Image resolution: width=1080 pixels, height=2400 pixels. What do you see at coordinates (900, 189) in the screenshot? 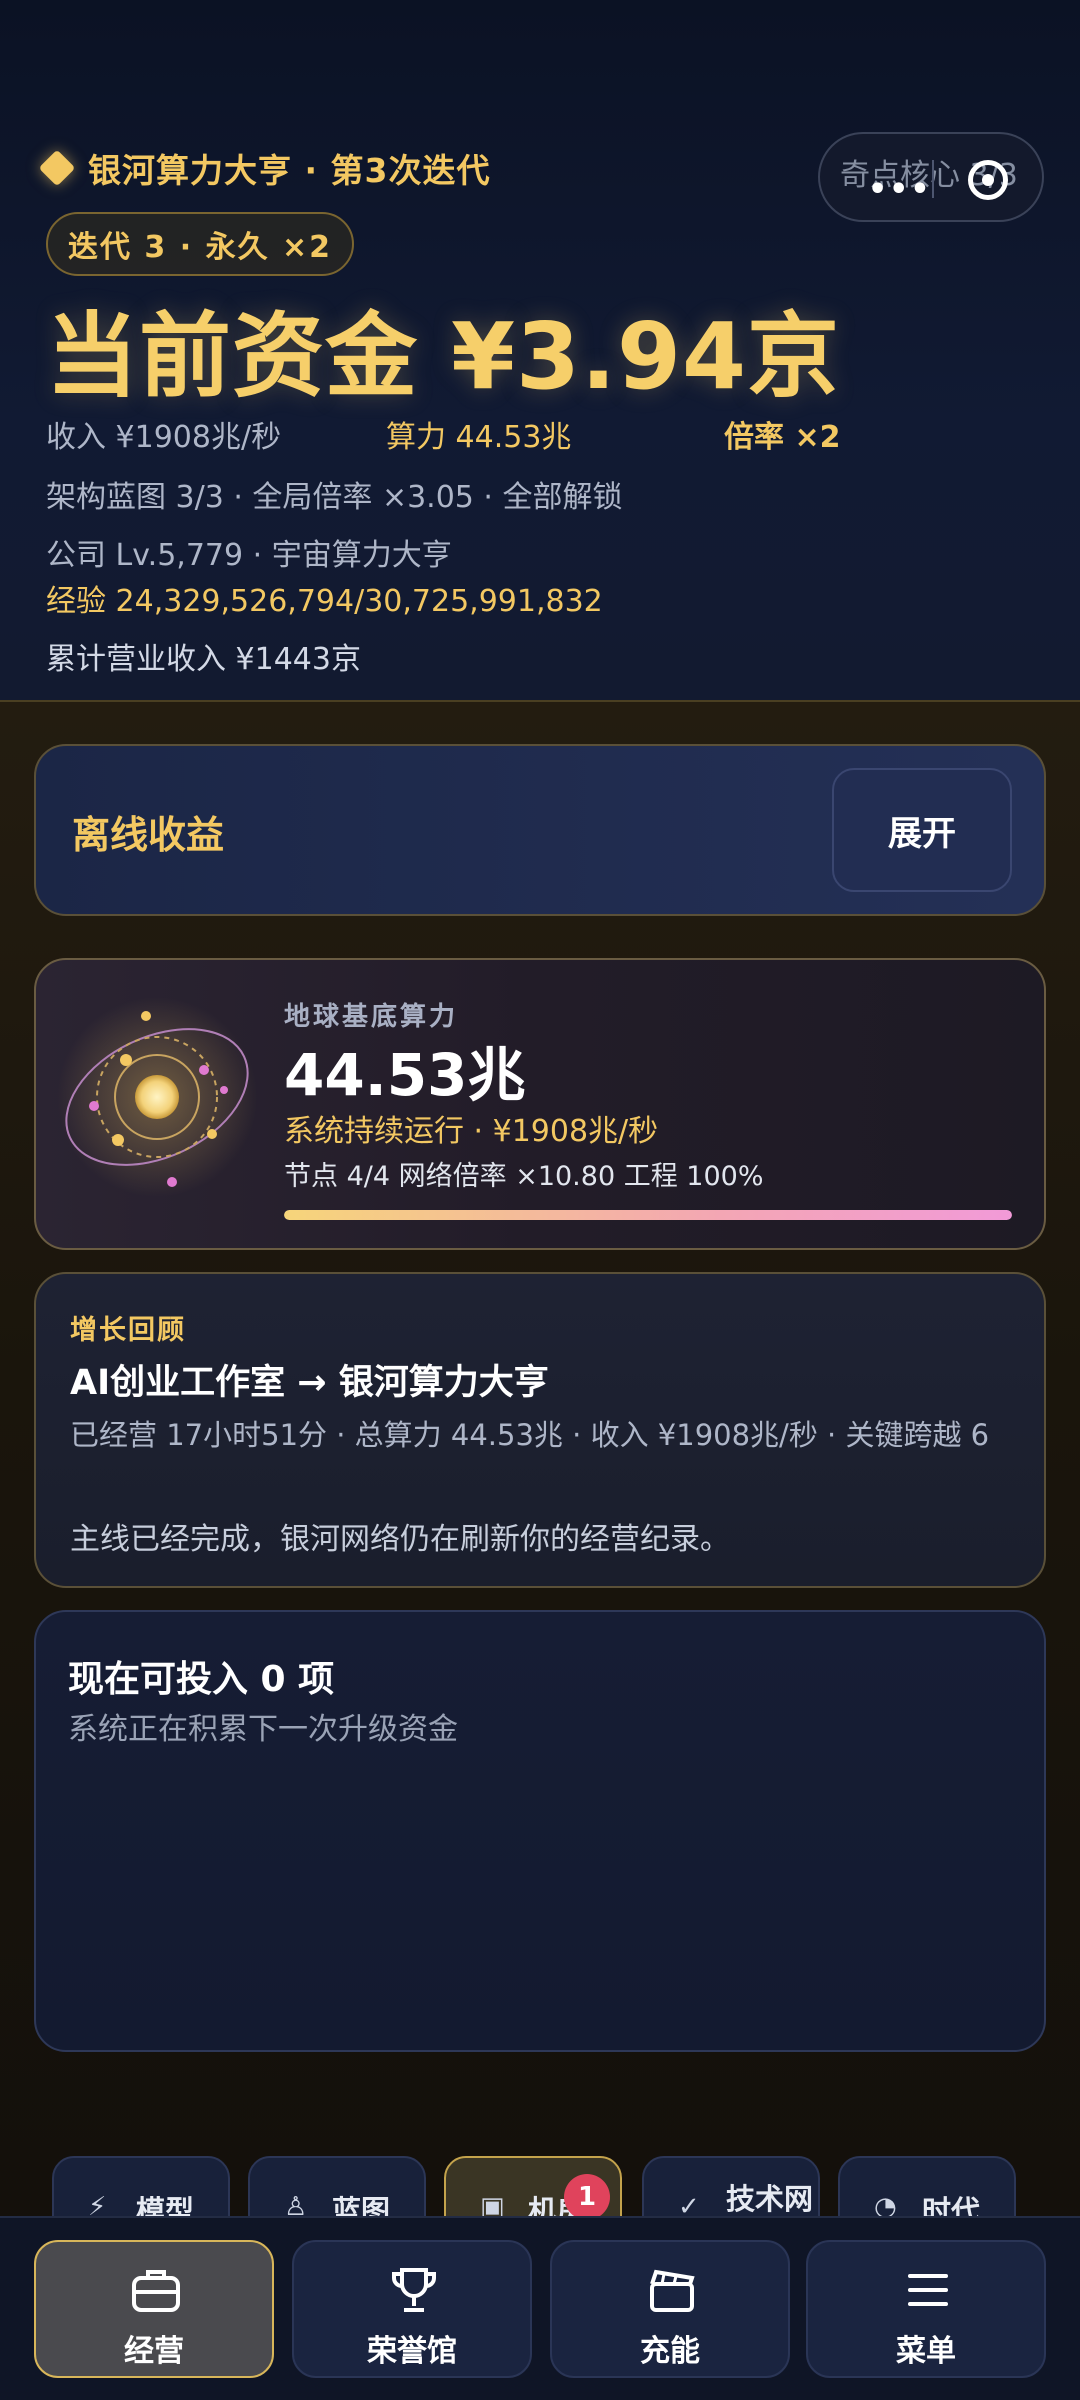
I see `more-icon: •••` at bounding box center [900, 189].